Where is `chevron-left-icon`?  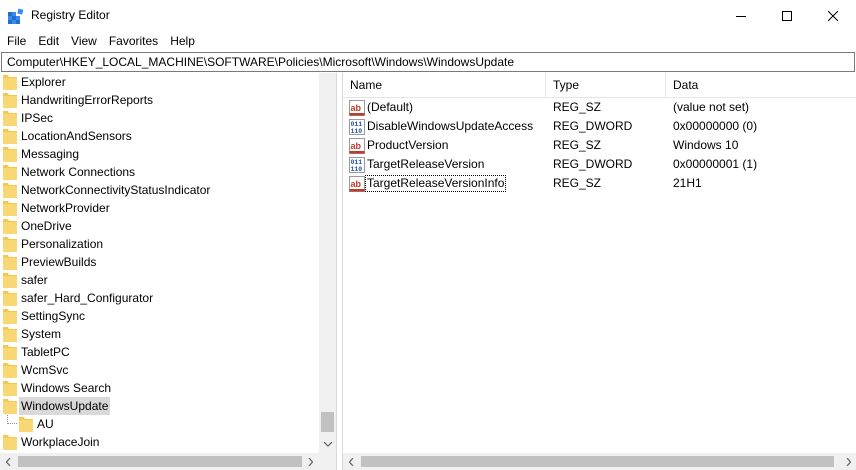
chevron-left-icon is located at coordinates (8, 461).